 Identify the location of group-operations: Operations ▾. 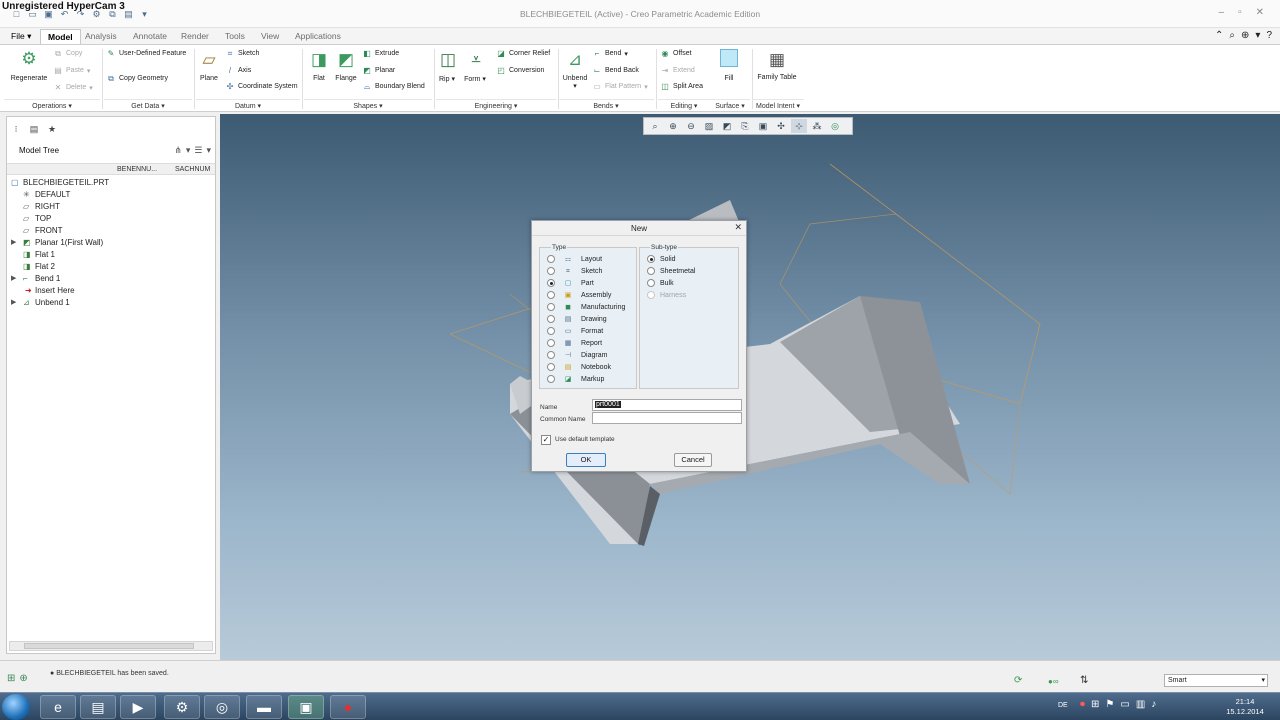
(52, 105).